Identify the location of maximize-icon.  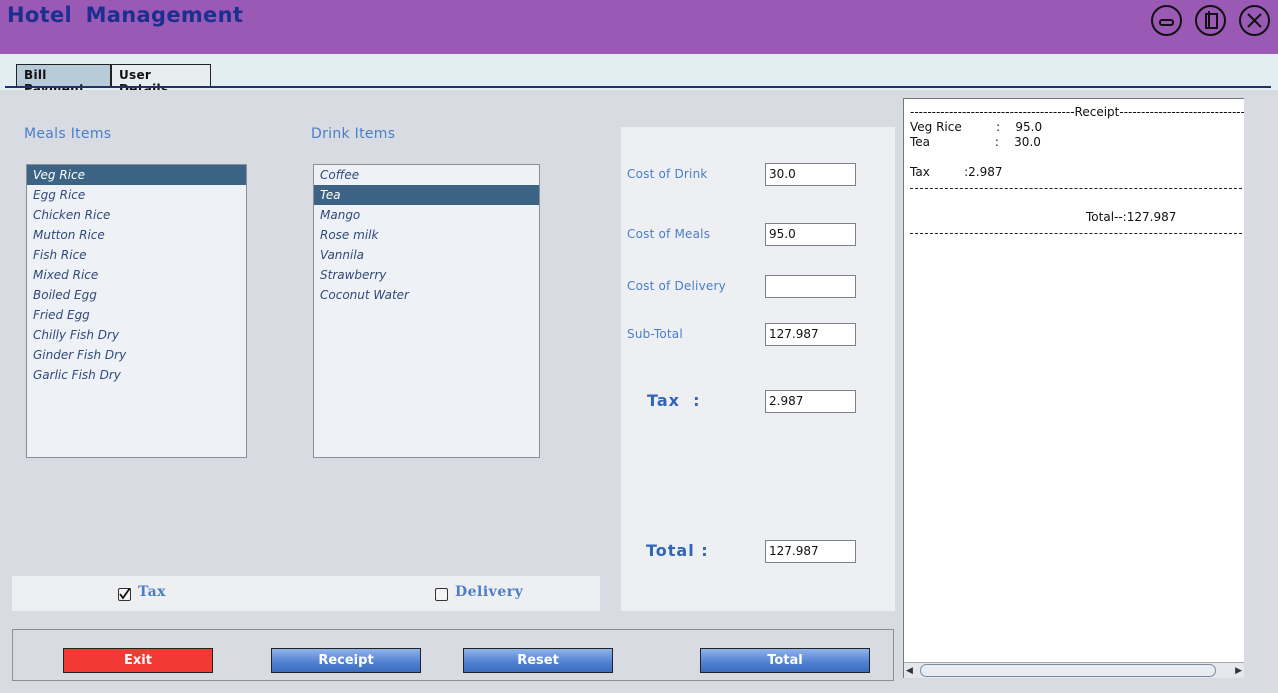
(1211, 20).